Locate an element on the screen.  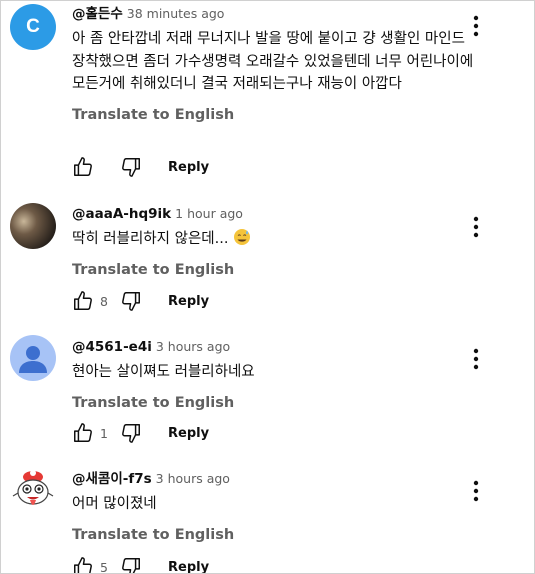
comment-actions: 1 Reply is located at coordinates (140, 433).